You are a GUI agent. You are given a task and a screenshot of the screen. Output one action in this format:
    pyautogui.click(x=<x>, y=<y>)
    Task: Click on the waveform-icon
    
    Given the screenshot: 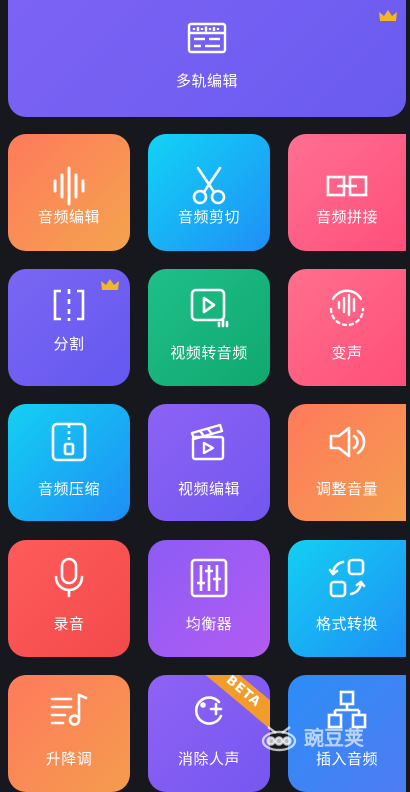 What is the action you would take?
    pyautogui.click(x=69, y=186)
    